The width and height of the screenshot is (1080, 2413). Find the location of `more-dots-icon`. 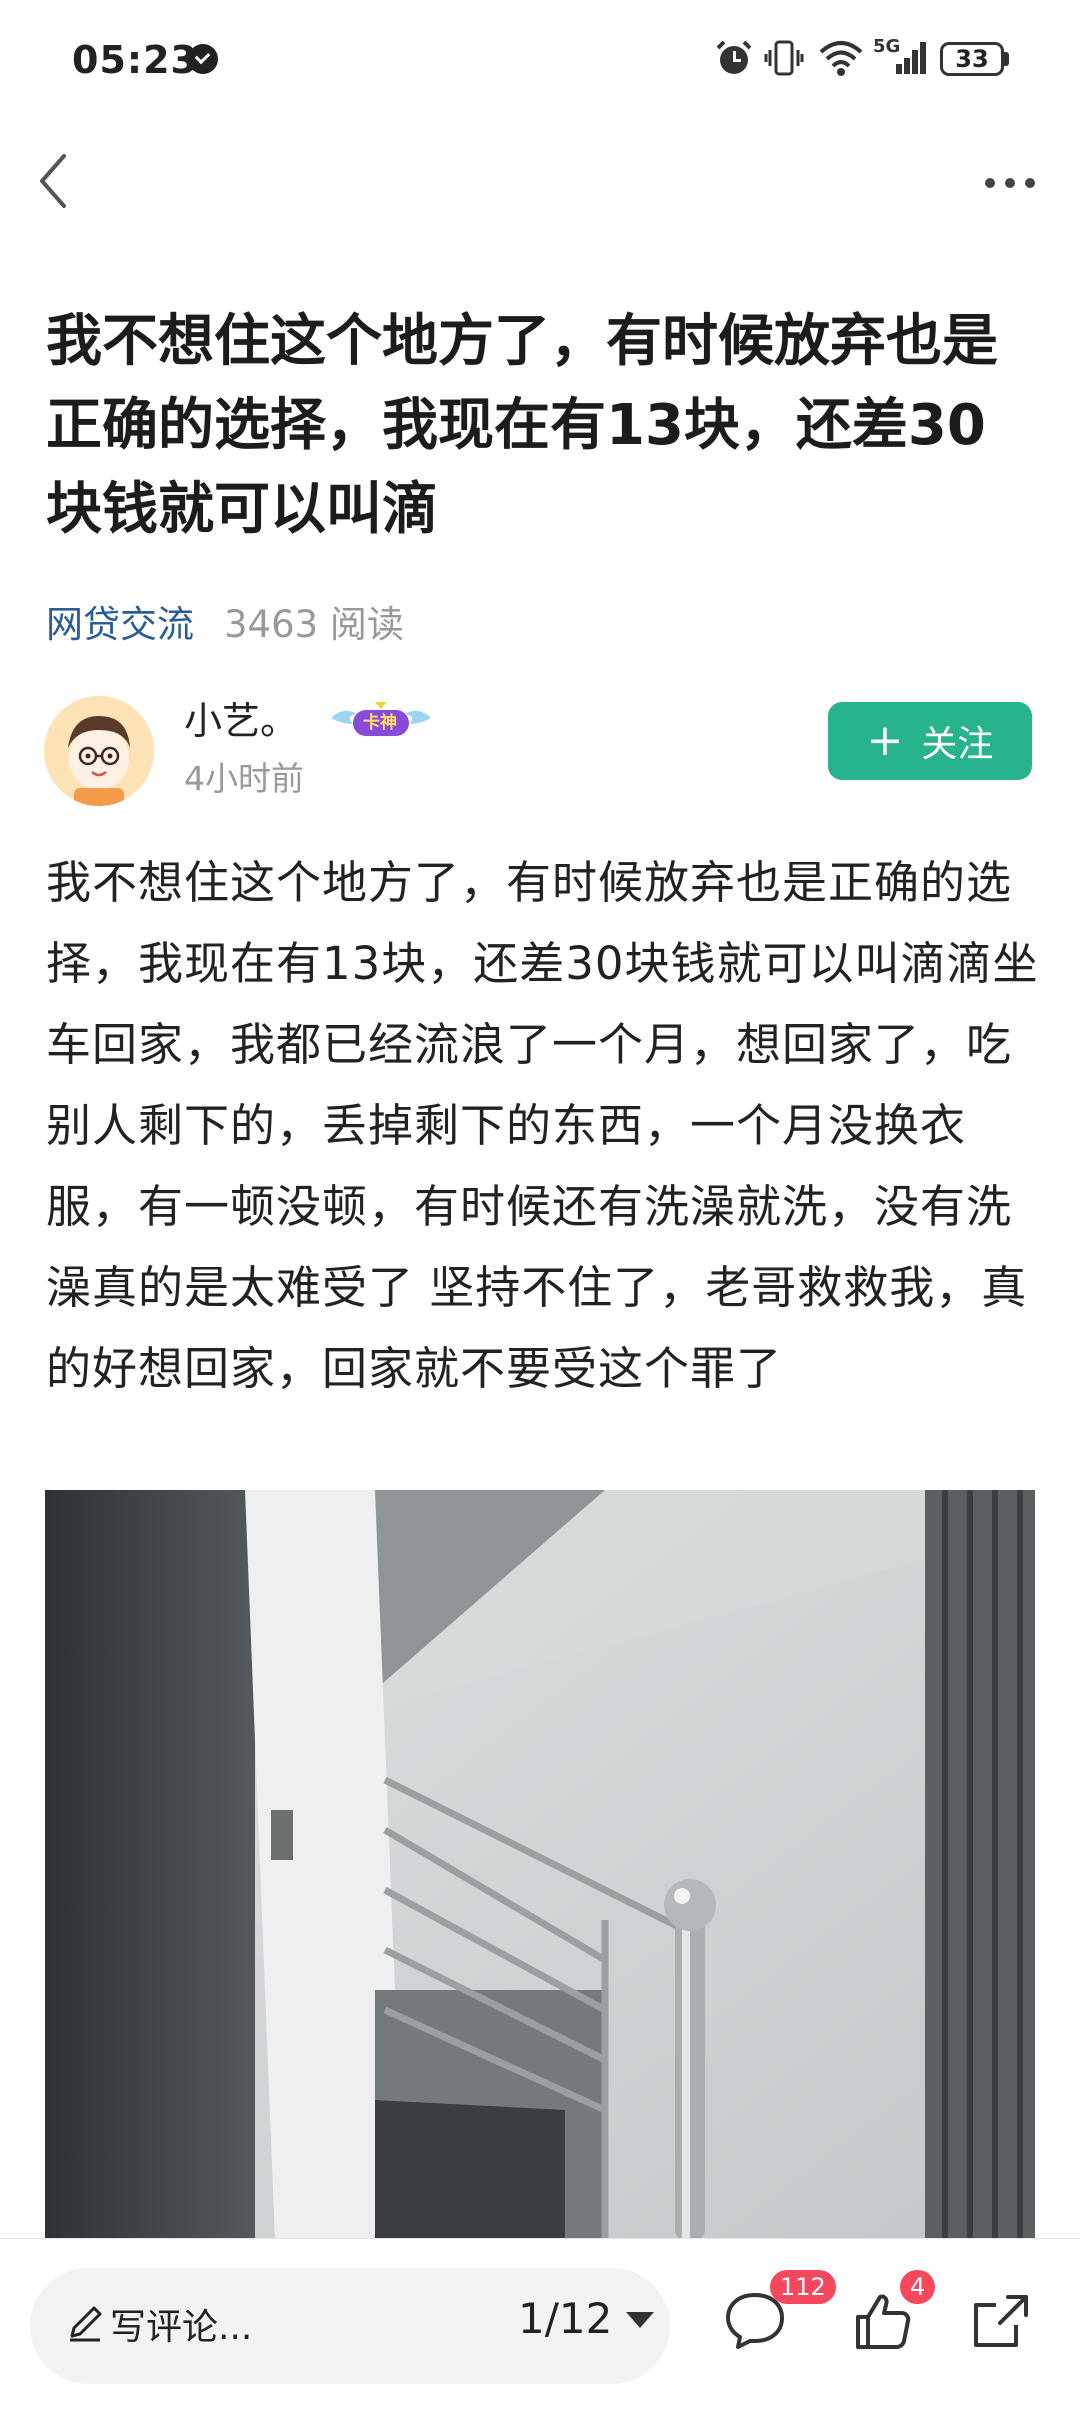

more-dots-icon is located at coordinates (990, 183).